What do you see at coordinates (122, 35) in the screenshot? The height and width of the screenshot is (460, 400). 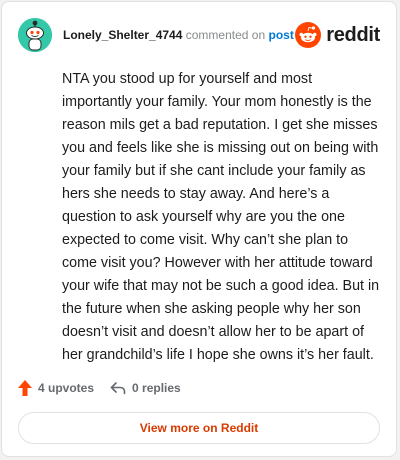 I see `username: Lonely_Shelter_4744` at bounding box center [122, 35].